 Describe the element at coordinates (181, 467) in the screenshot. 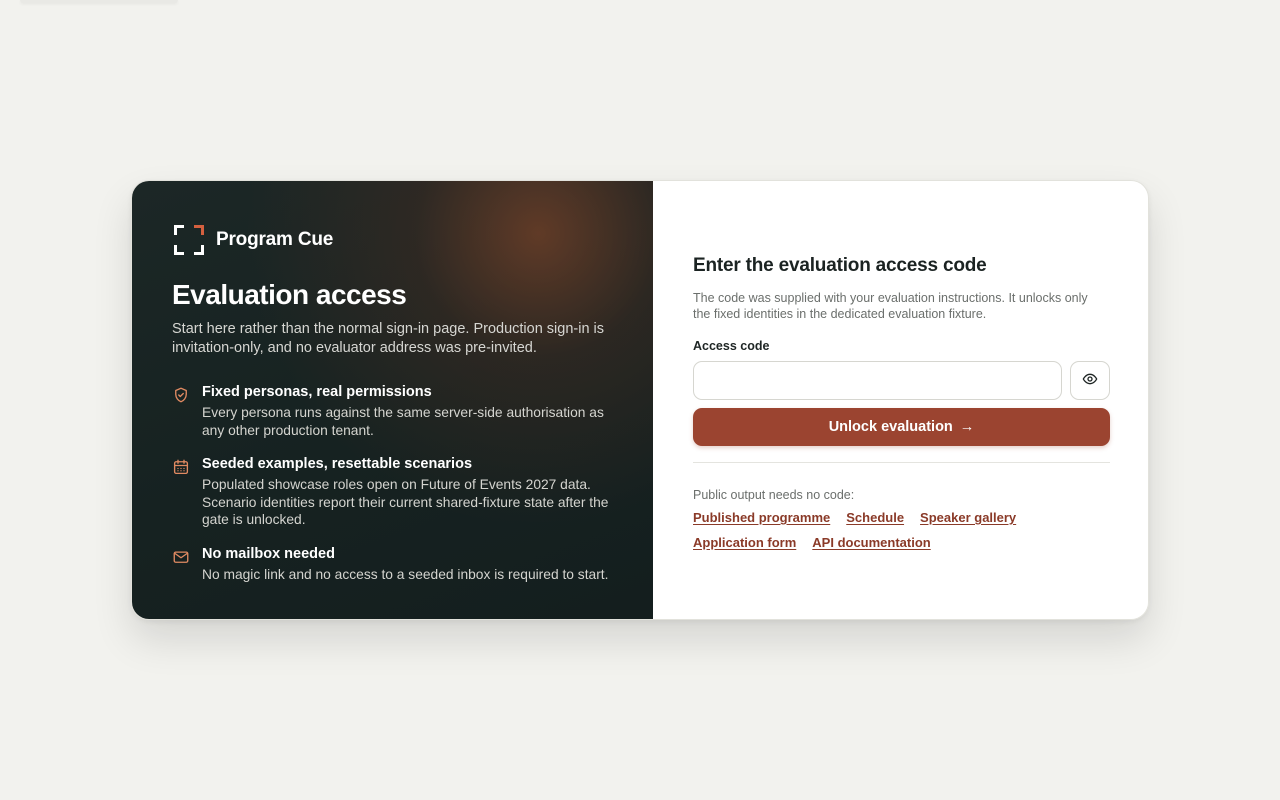

I see `calendar-icon` at that location.